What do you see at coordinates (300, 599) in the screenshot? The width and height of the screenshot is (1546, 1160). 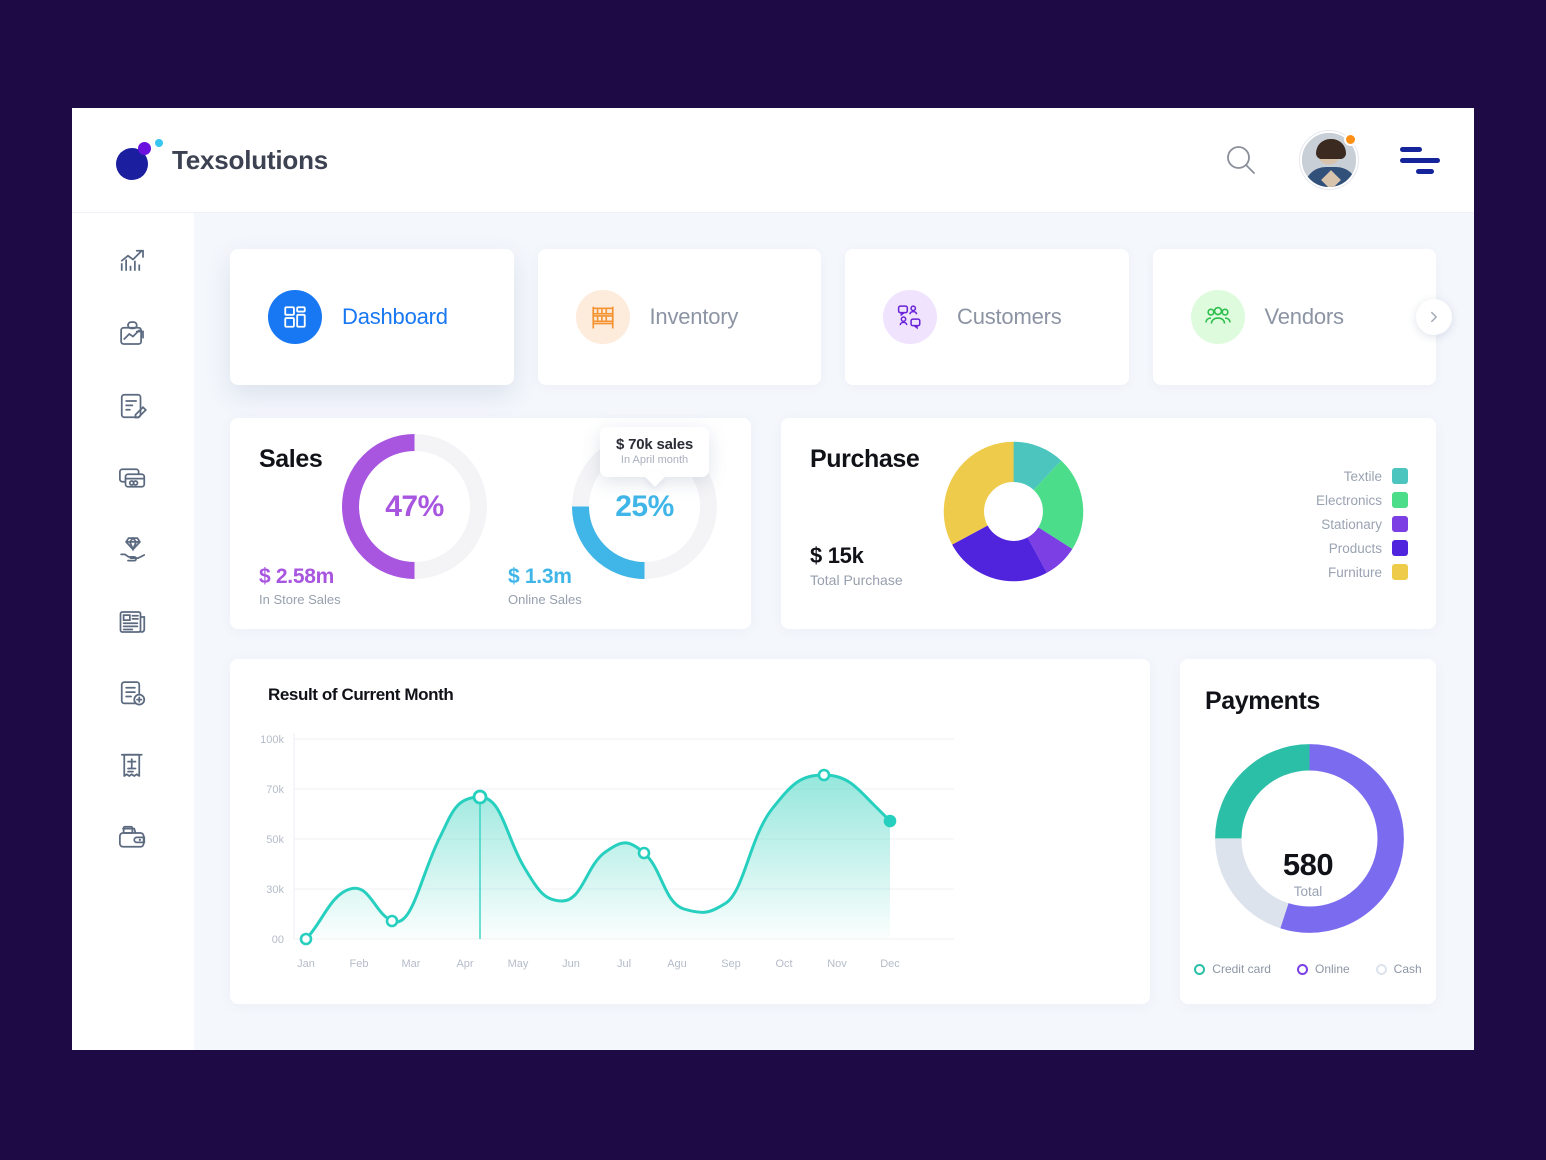 I see `sales-instore-caption: In Store Sales` at bounding box center [300, 599].